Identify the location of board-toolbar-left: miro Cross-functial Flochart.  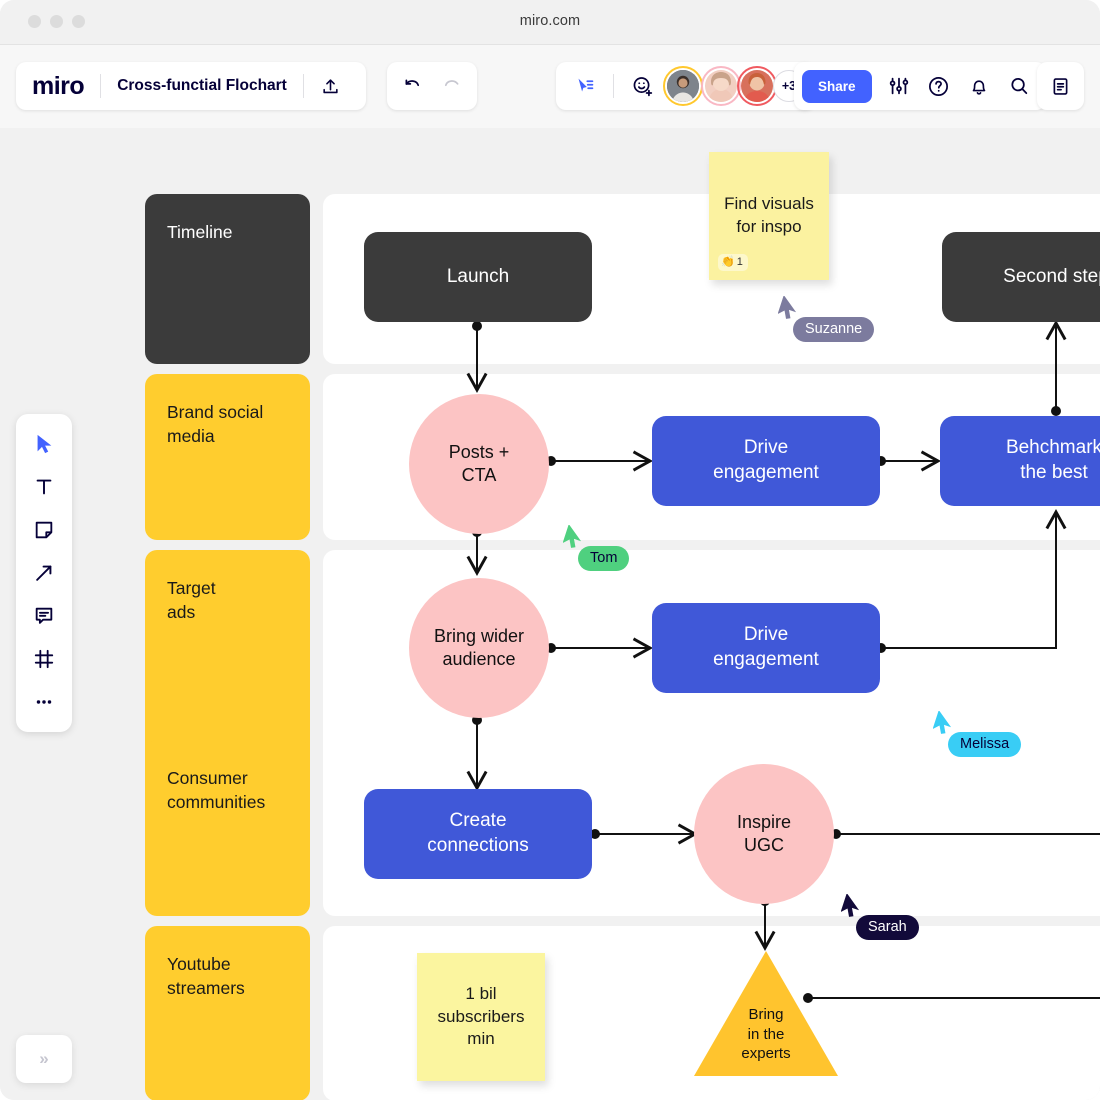
(191, 86).